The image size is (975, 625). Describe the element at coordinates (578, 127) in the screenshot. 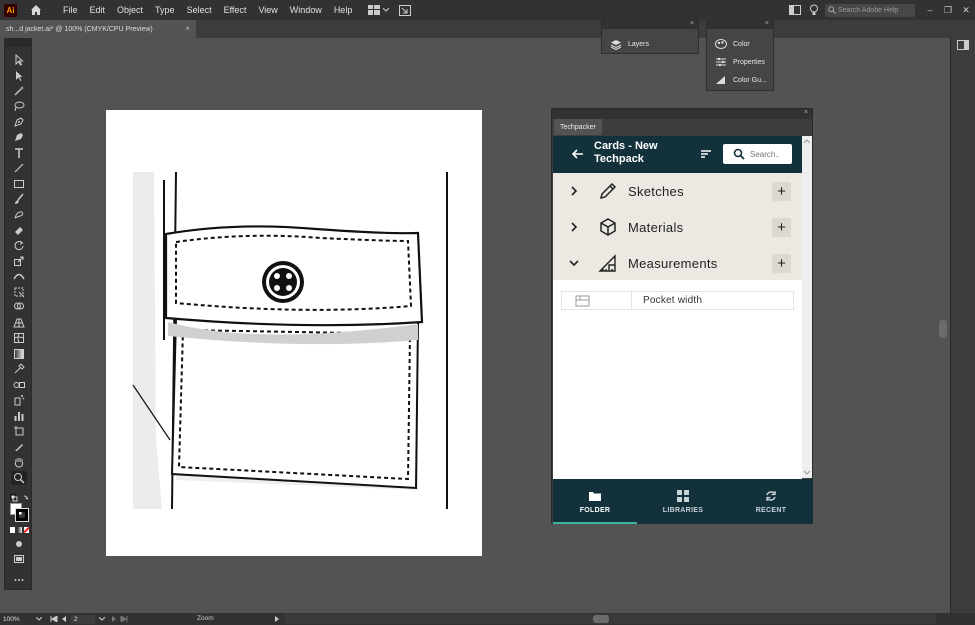

I see `techpacker-tab: Techpacker` at that location.